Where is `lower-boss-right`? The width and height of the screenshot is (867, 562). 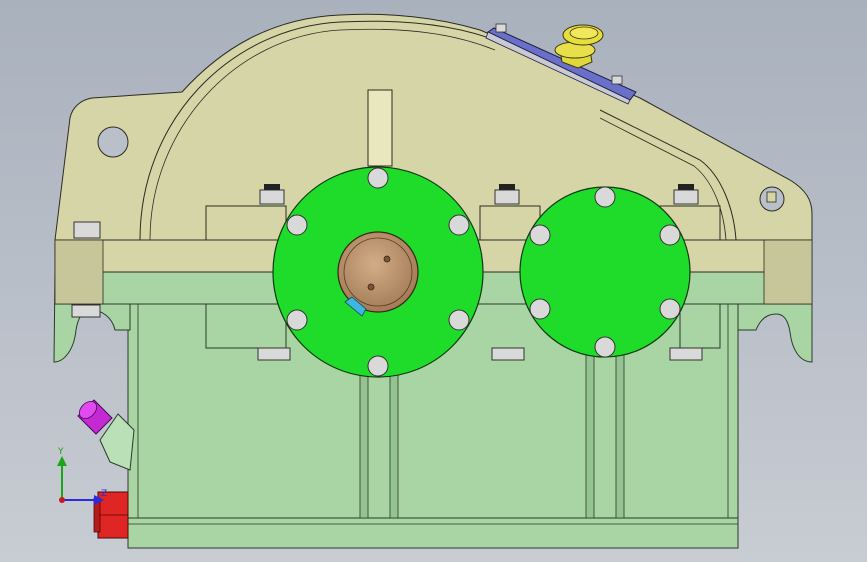
lower-boss-right is located at coordinates (700, 326).